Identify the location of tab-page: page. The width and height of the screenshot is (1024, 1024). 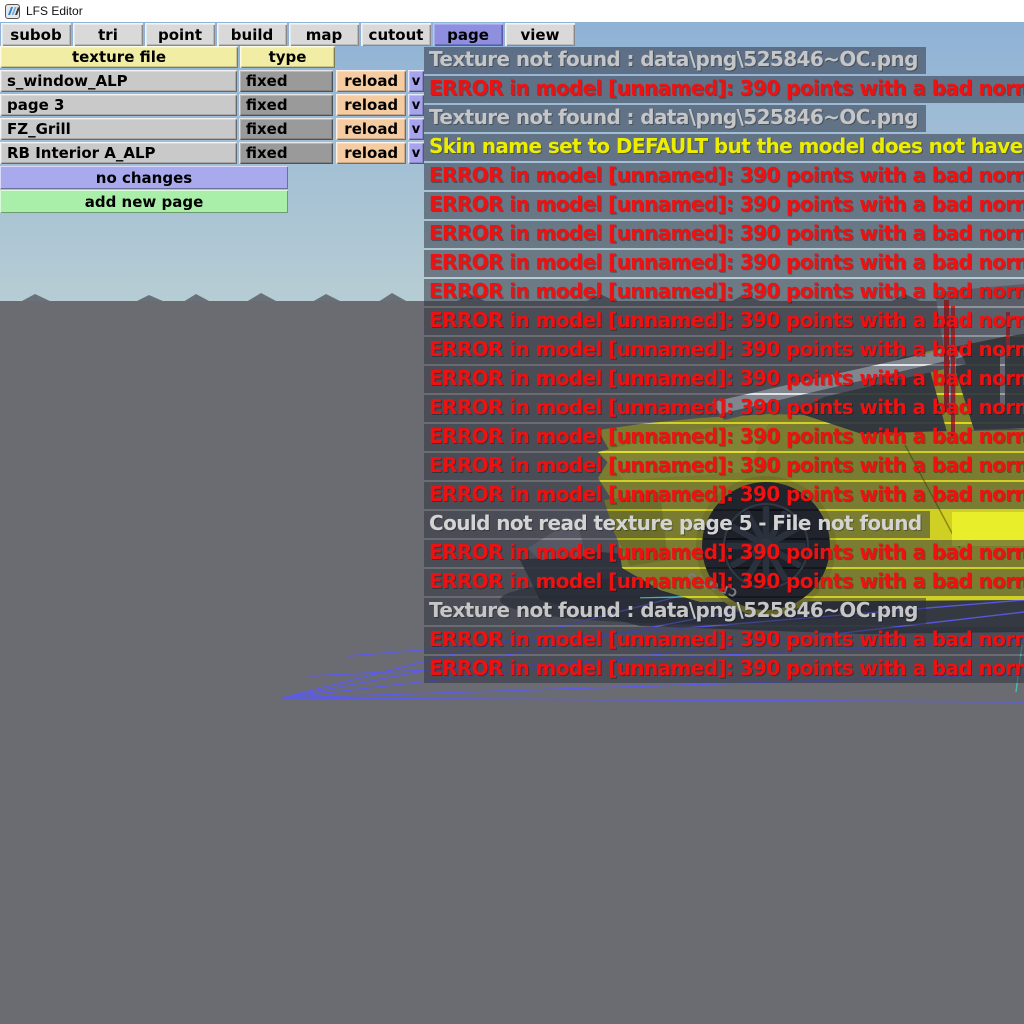
(468, 34).